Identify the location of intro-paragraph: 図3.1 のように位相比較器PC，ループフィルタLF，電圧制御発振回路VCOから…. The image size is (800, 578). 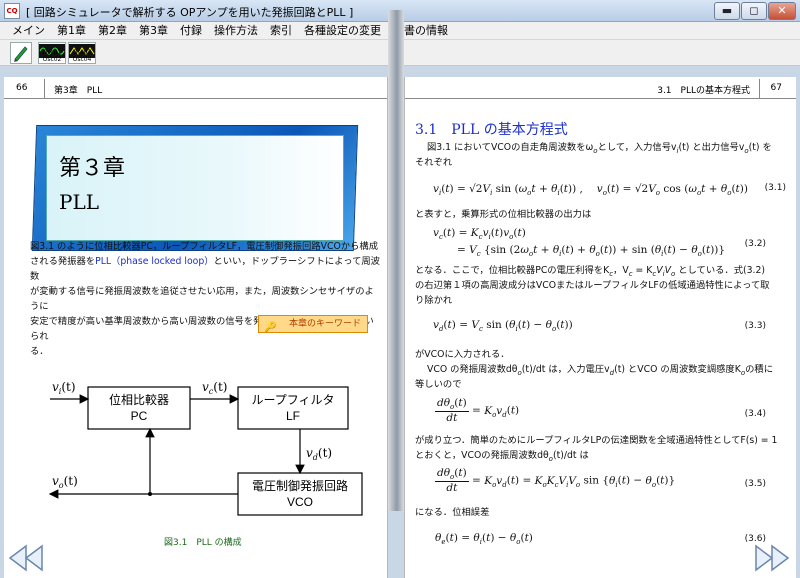
(206, 299).